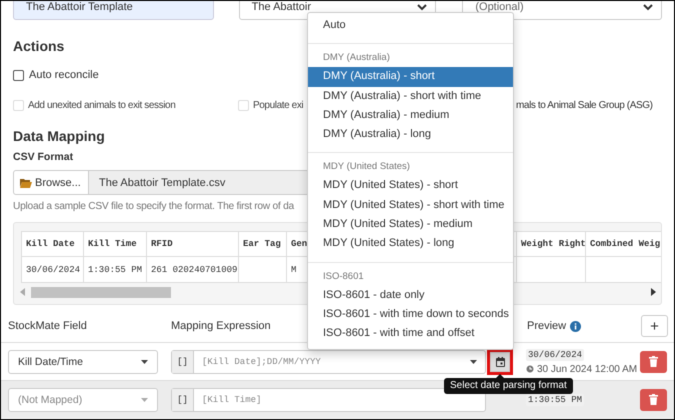 The height and width of the screenshot is (420, 675). Describe the element at coordinates (623, 244) in the screenshot. I see `column-header: Combined Weig` at that location.